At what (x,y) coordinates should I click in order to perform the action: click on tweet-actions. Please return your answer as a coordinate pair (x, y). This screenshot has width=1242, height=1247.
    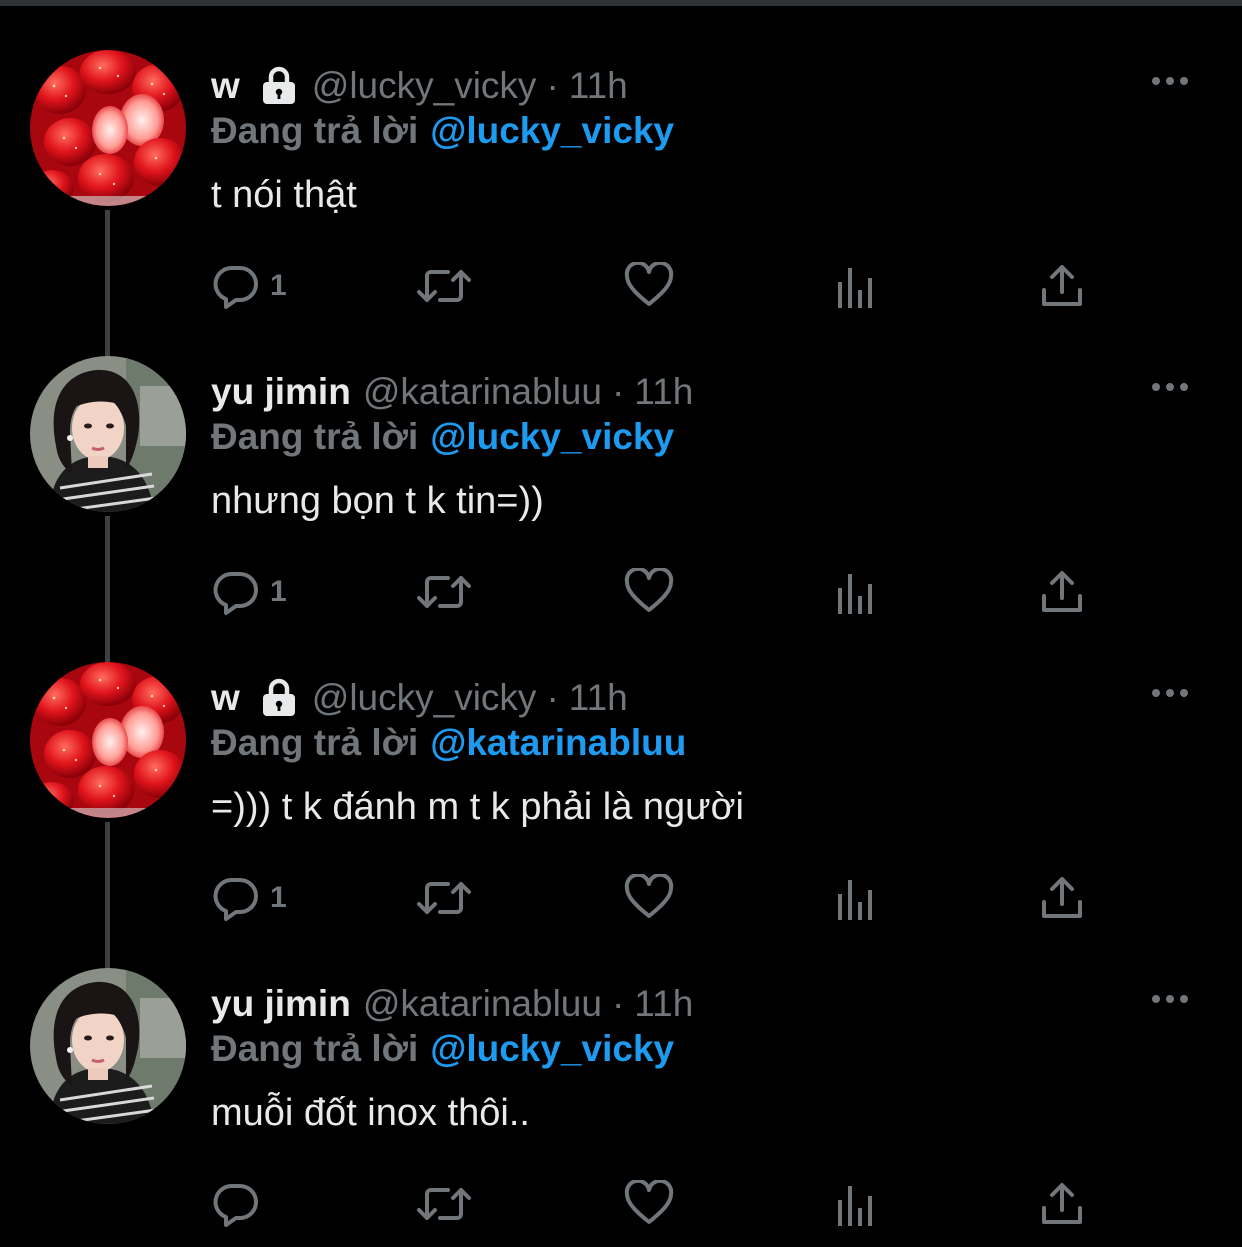
    Looking at the image, I should click on (662, 1204).